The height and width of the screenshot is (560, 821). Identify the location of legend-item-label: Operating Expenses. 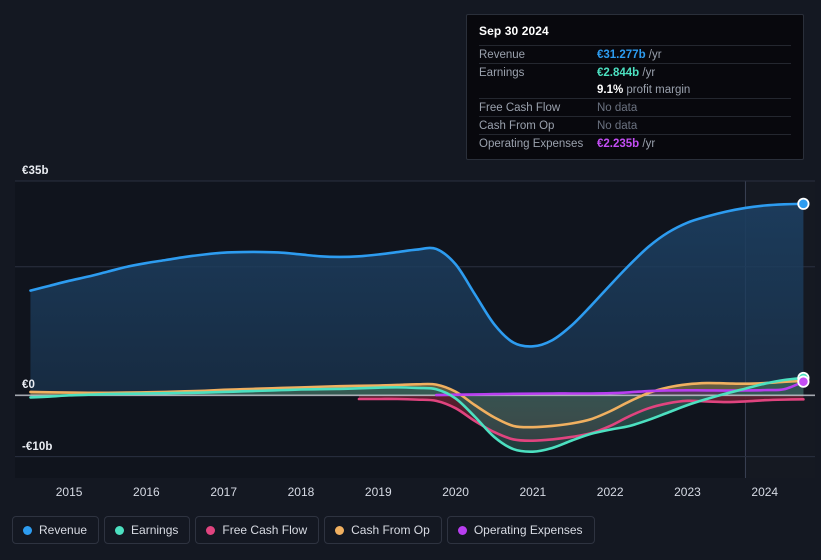
(528, 530).